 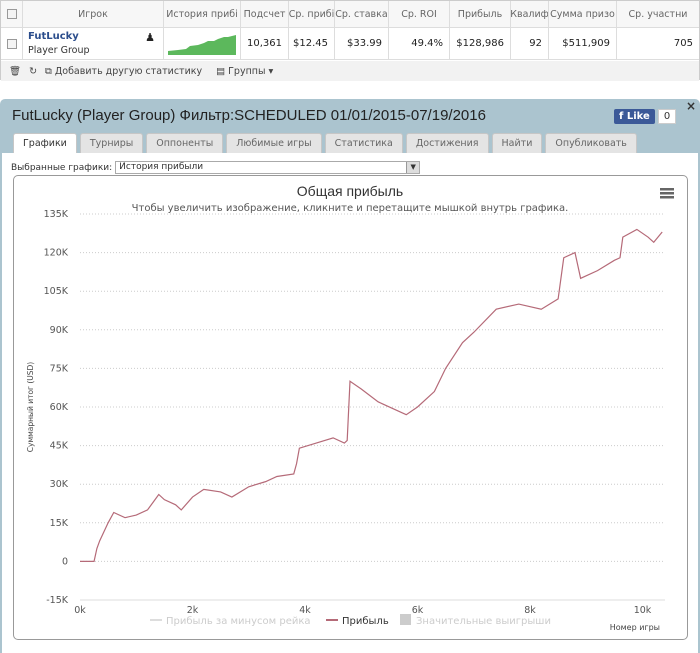 I want to click on add-stat-button: ⧉ Добавить другую статистику, so click(x=123, y=71).